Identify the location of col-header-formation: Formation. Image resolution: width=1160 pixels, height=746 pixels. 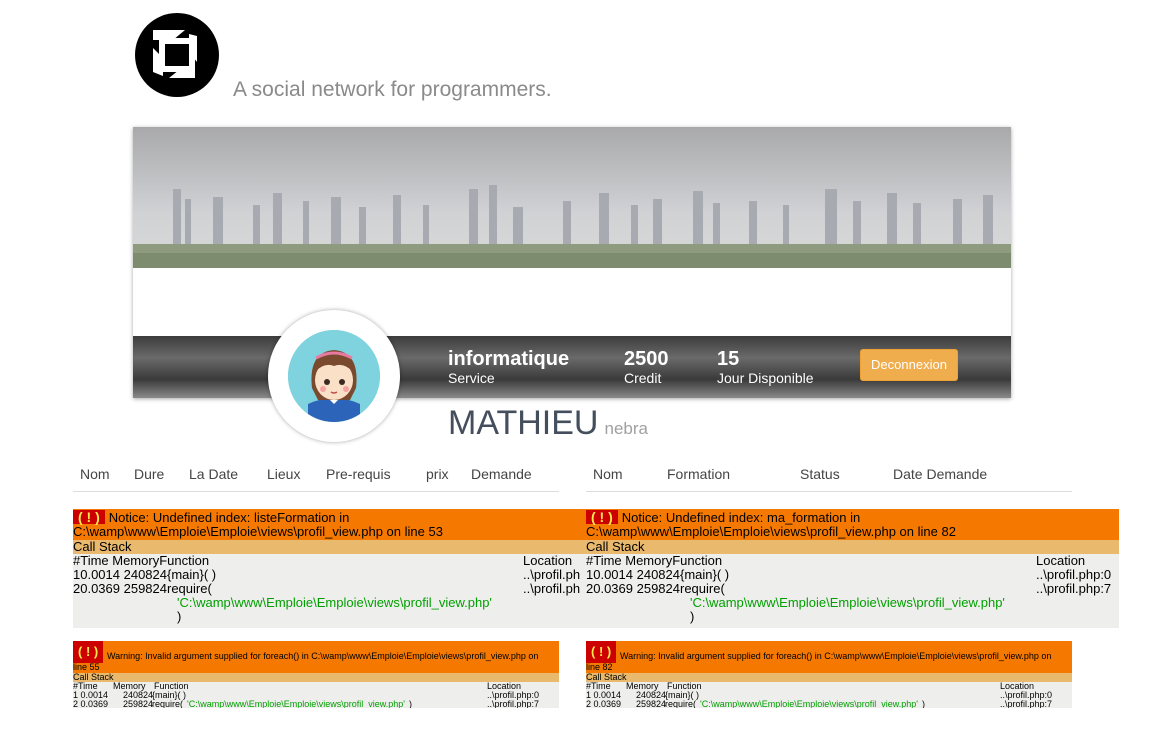
(699, 474).